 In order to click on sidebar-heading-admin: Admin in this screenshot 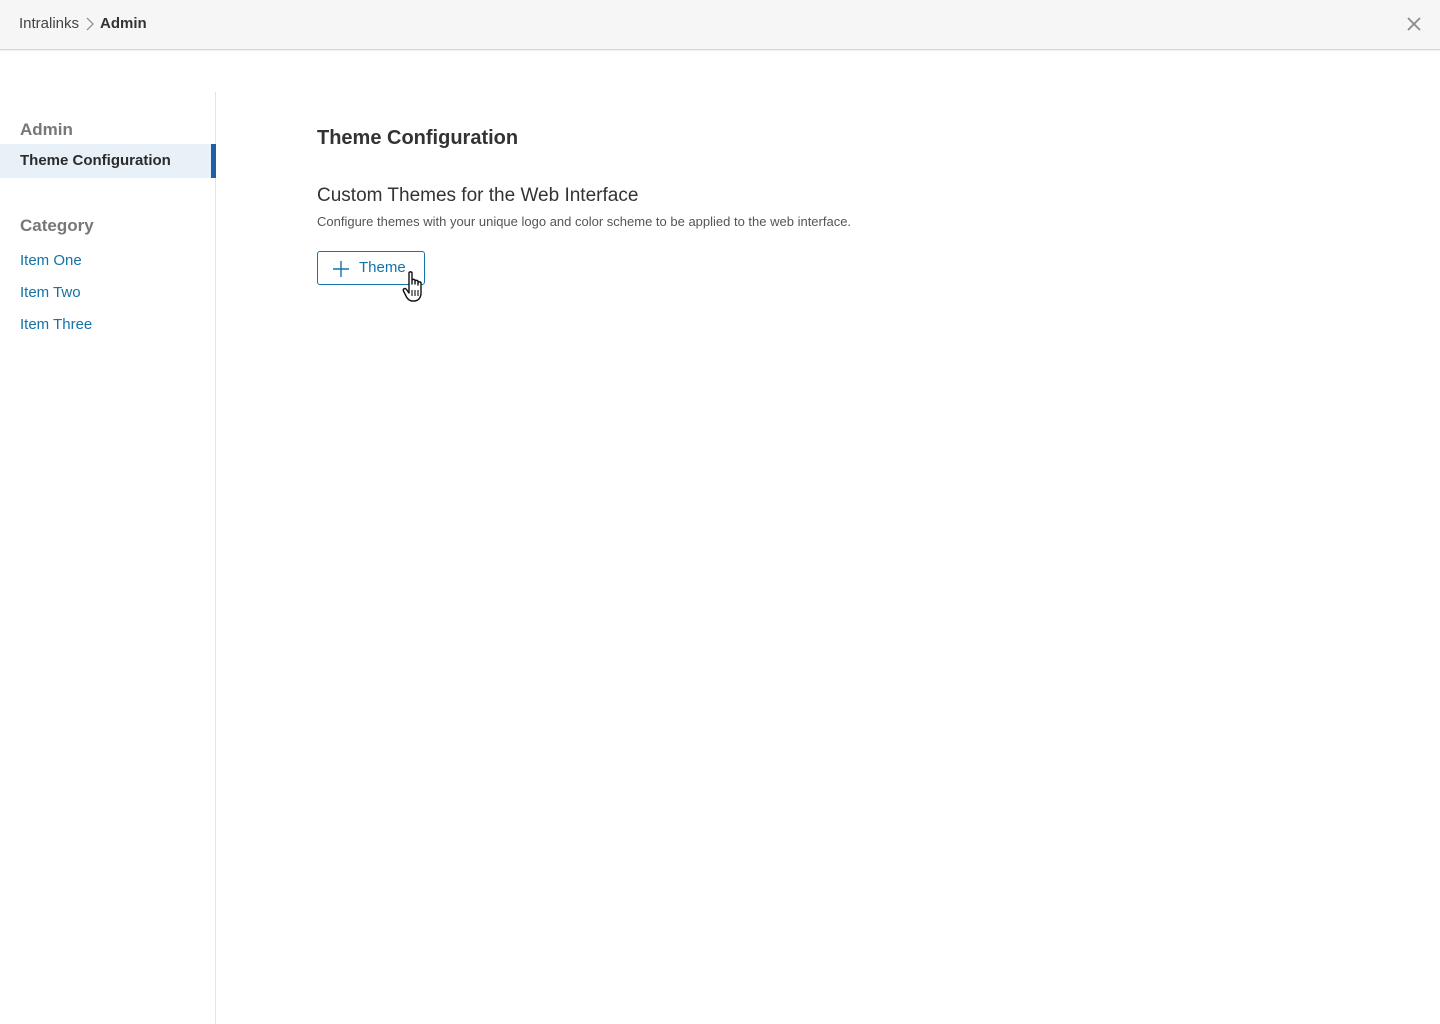, I will do `click(46, 129)`.